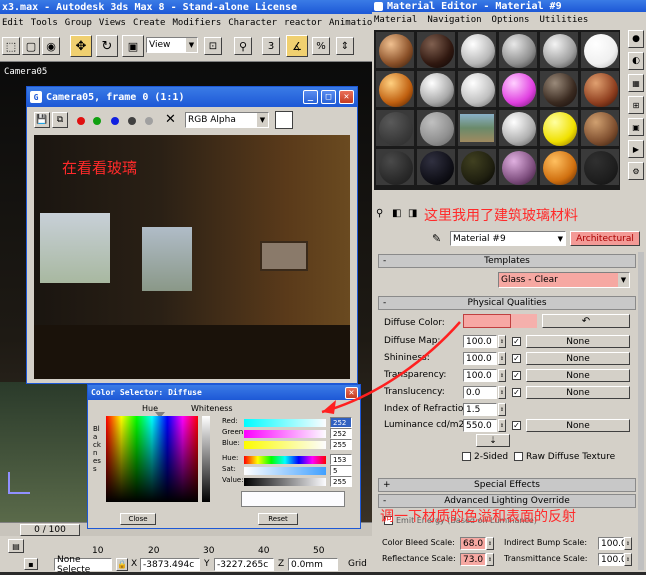  What do you see at coordinates (285, 471) in the screenshot?
I see `sat-gradient` at bounding box center [285, 471].